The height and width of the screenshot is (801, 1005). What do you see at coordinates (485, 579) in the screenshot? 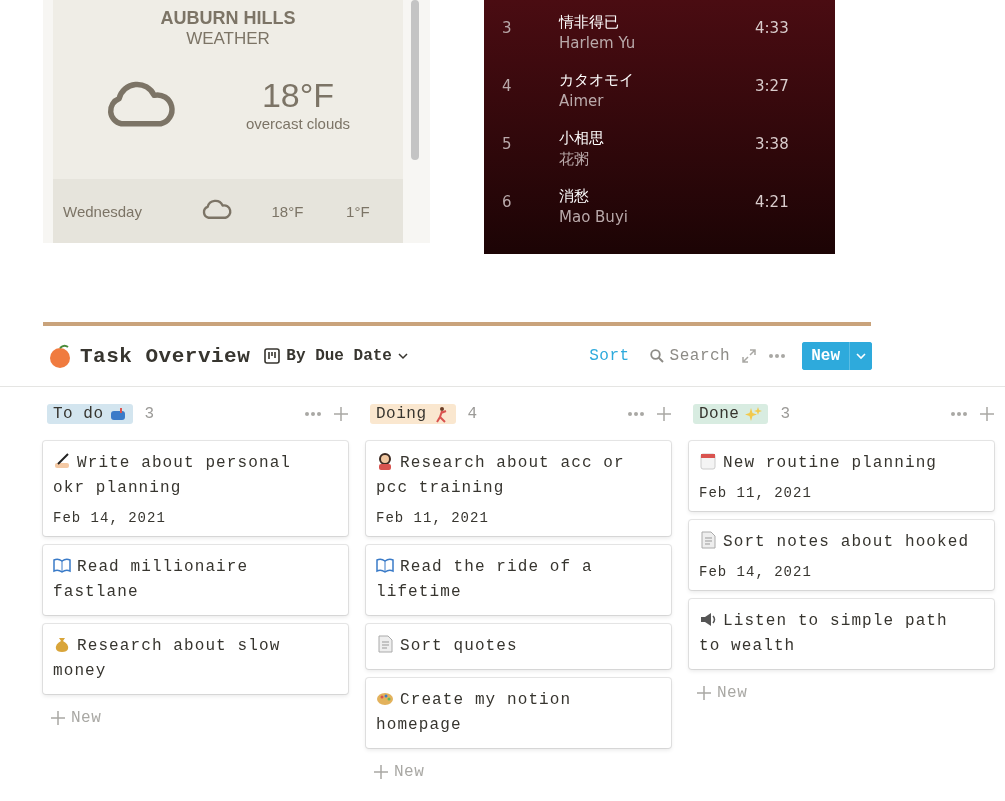
I see `task-title: Read the ride of a lifetime` at bounding box center [485, 579].